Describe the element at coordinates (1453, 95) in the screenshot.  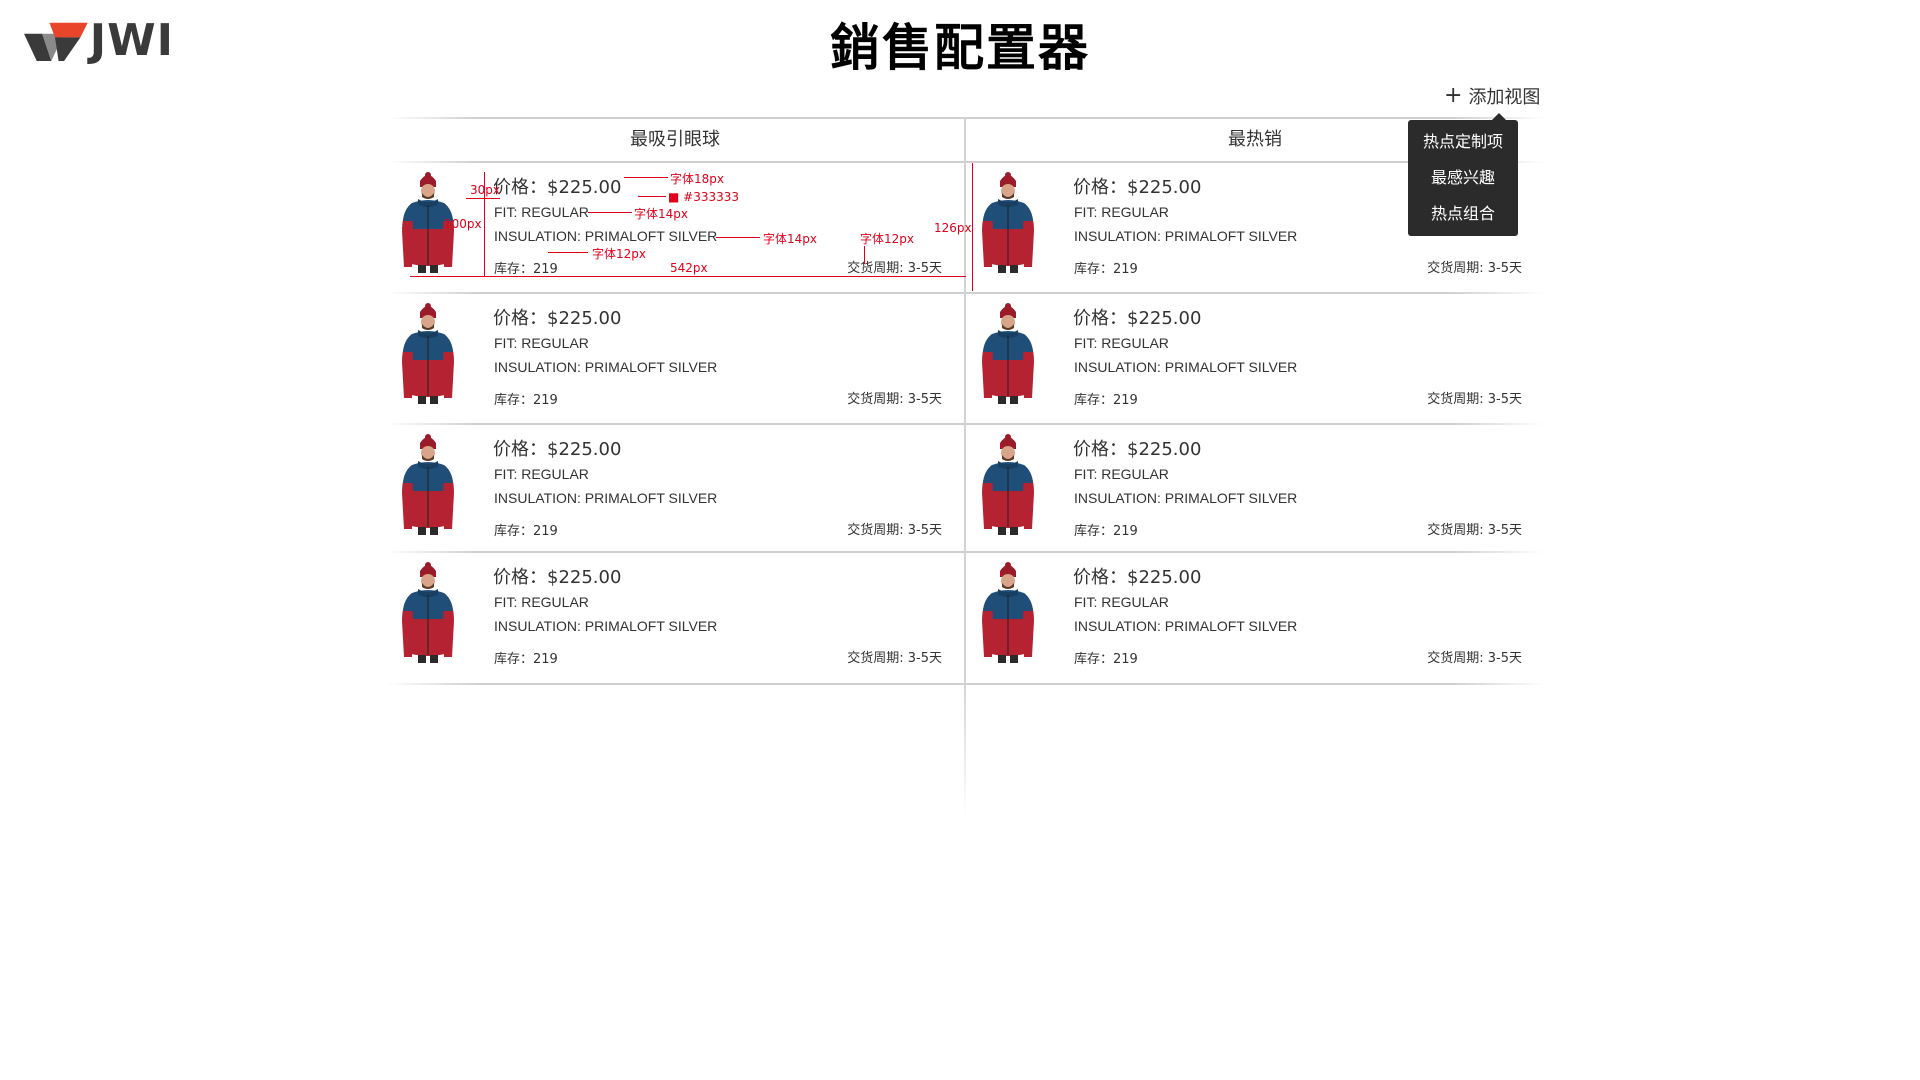
I see `plus-icon: +` at that location.